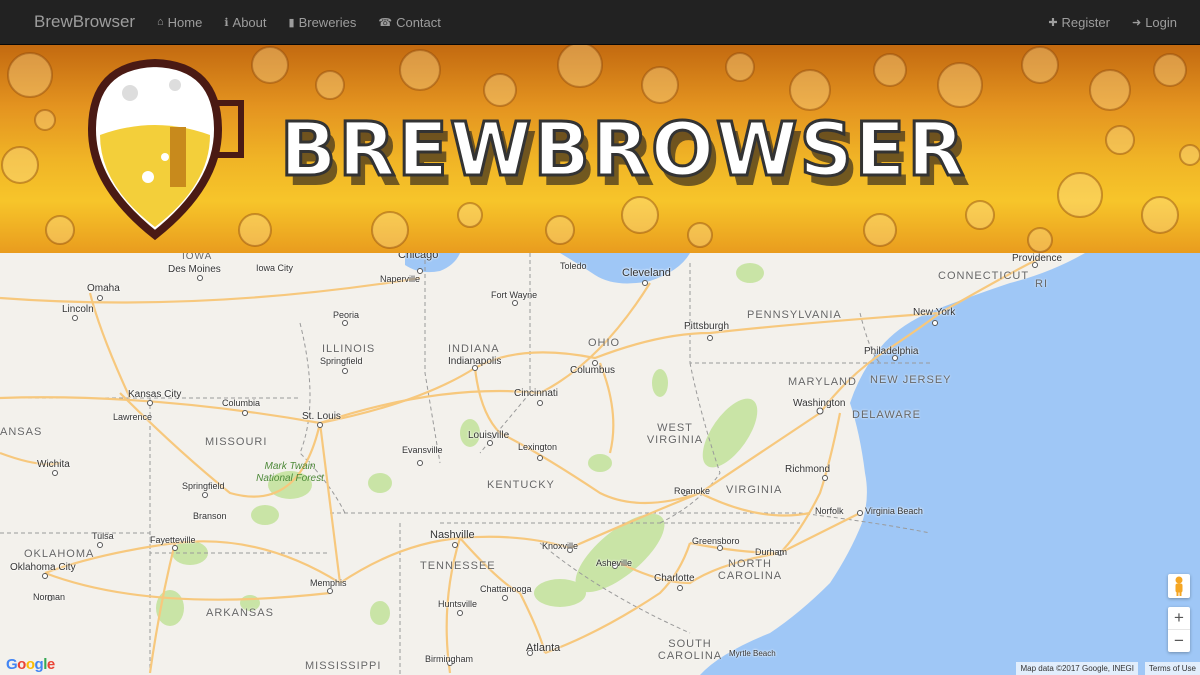  I want to click on nav-item-contact: ☎ Contact, so click(409, 22).